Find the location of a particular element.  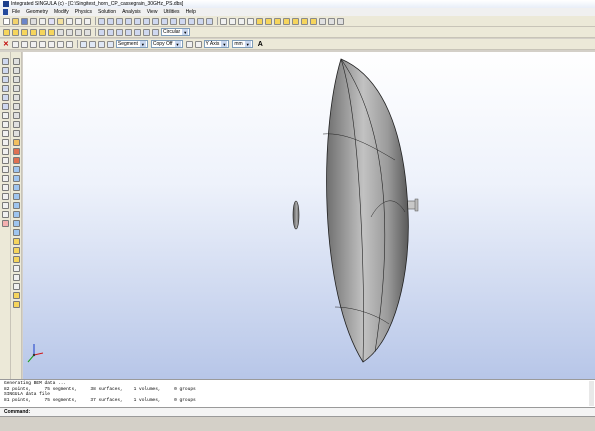

material-icon is located at coordinates (51, 32).